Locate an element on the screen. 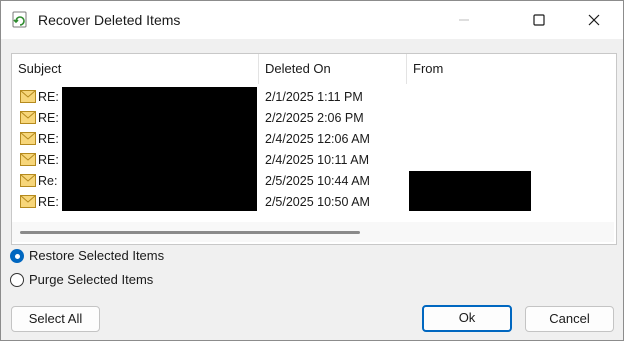 This screenshot has height=341, width=624. minimize-icon is located at coordinates (464, 20).